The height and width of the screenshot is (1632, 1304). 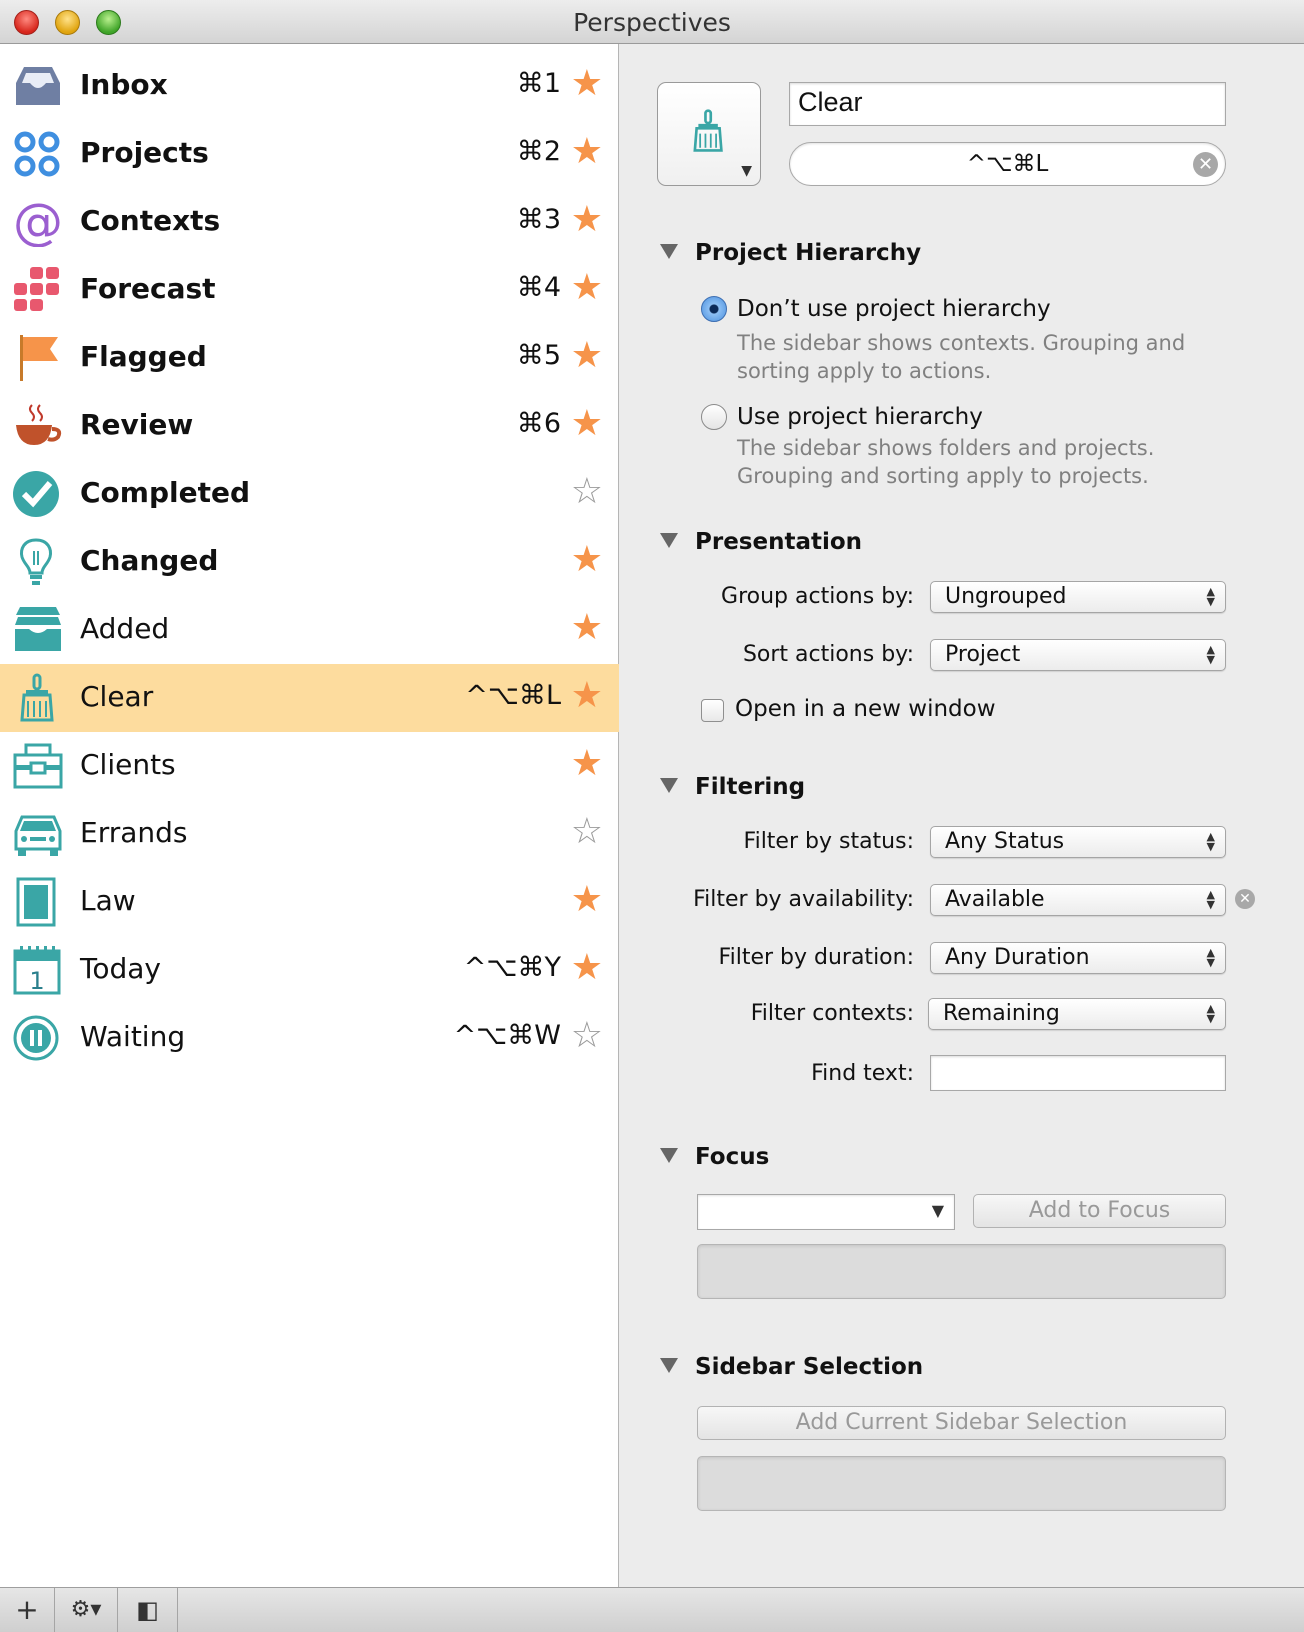 I want to click on sidebar-item-shortcut: ^⌥⌘Y, so click(x=512, y=967).